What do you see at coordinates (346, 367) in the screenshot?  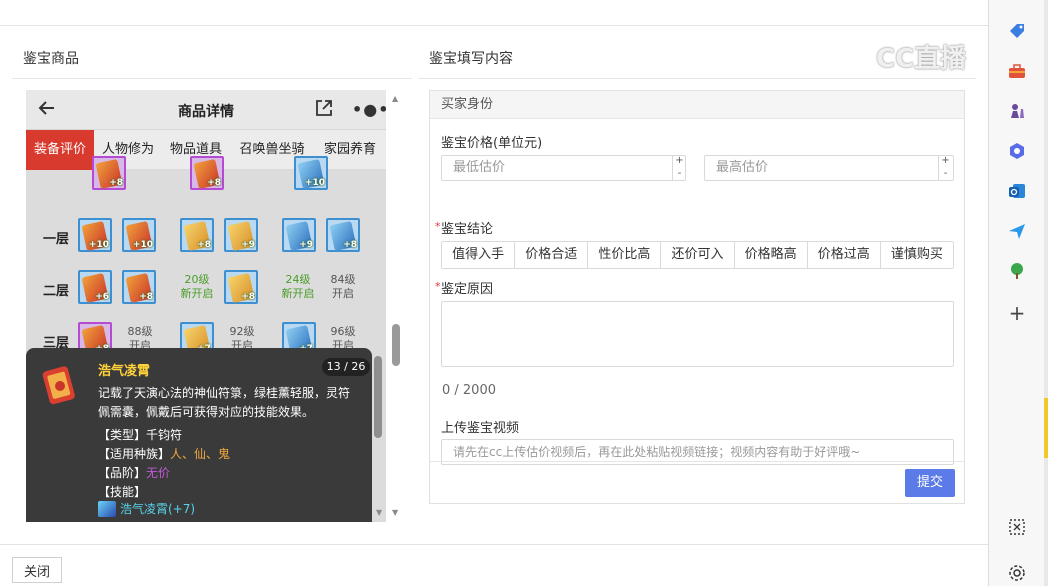 I see `item-page-indicator: 13 / 26` at bounding box center [346, 367].